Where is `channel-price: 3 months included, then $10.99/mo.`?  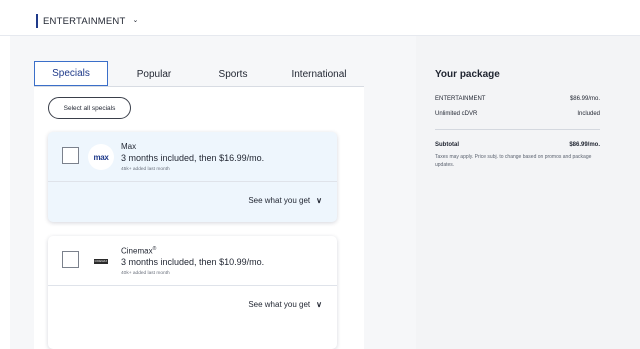 channel-price: 3 months included, then $10.99/mo. is located at coordinates (193, 262).